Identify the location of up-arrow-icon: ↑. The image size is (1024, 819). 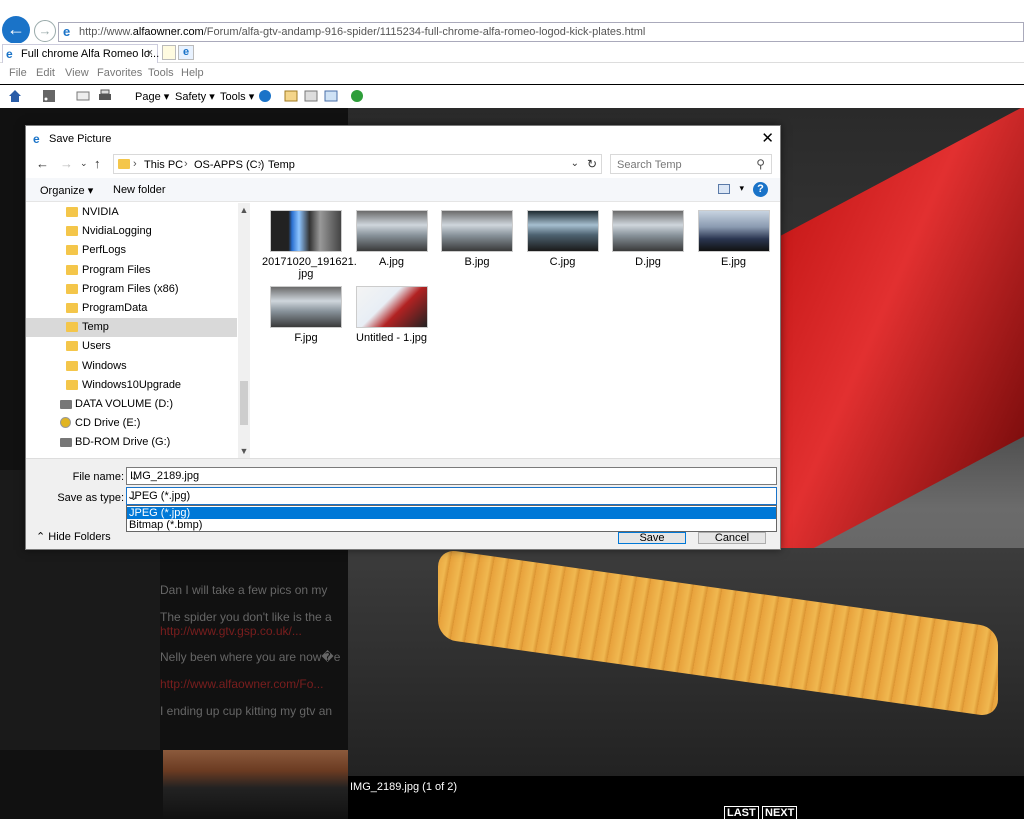
(97, 163).